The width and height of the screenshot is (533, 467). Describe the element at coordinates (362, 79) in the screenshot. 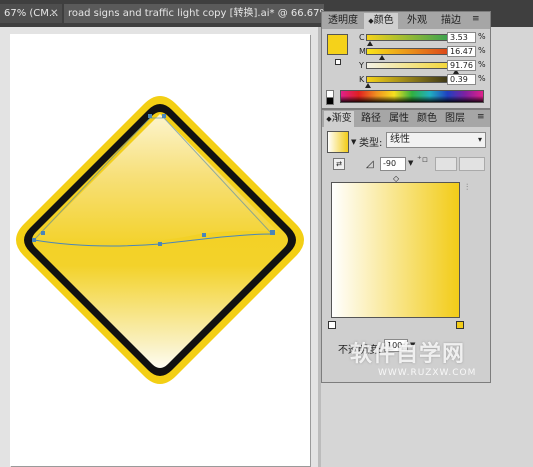

I see `black-label: K` at that location.